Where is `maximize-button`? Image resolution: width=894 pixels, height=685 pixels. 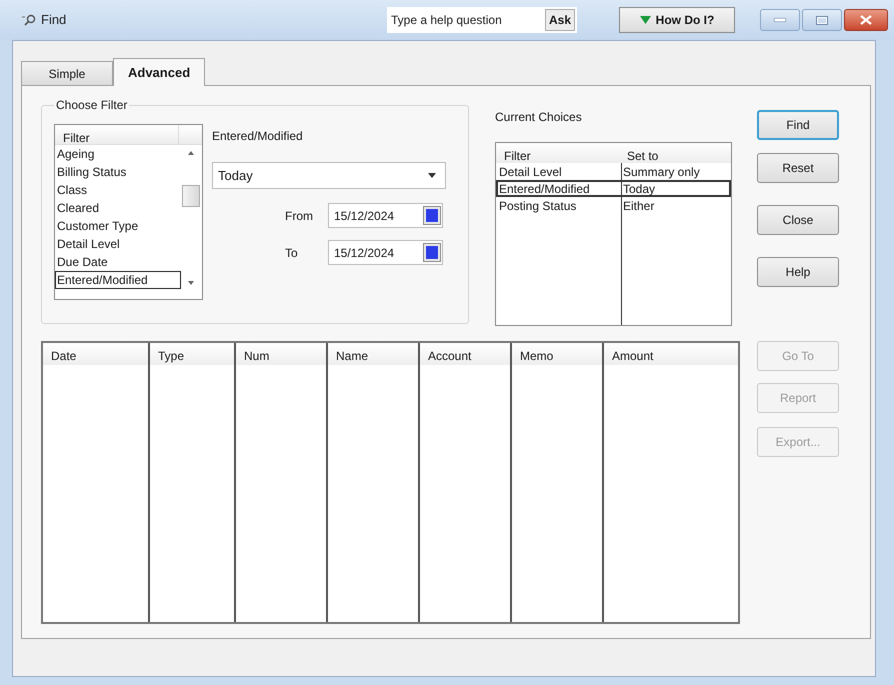 maximize-button is located at coordinates (822, 20).